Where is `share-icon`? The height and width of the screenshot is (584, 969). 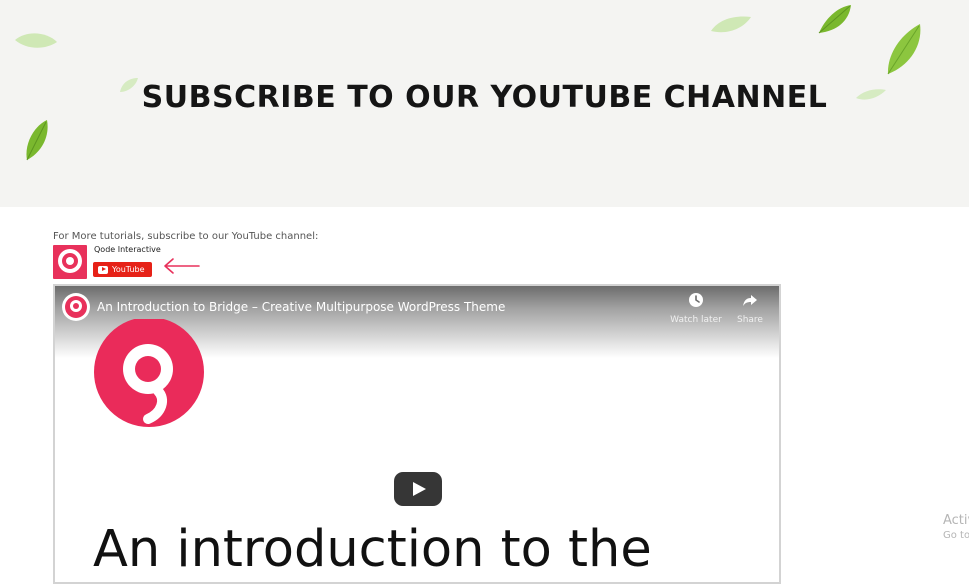 share-icon is located at coordinates (750, 300).